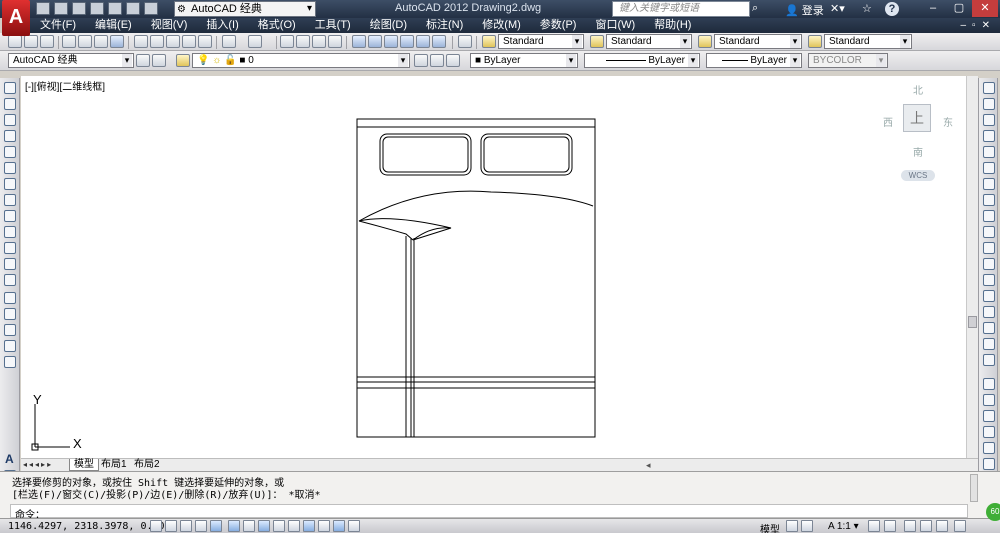 This screenshot has width=1000, height=533. What do you see at coordinates (989, 184) in the screenshot?
I see `rotate-icon` at bounding box center [989, 184].